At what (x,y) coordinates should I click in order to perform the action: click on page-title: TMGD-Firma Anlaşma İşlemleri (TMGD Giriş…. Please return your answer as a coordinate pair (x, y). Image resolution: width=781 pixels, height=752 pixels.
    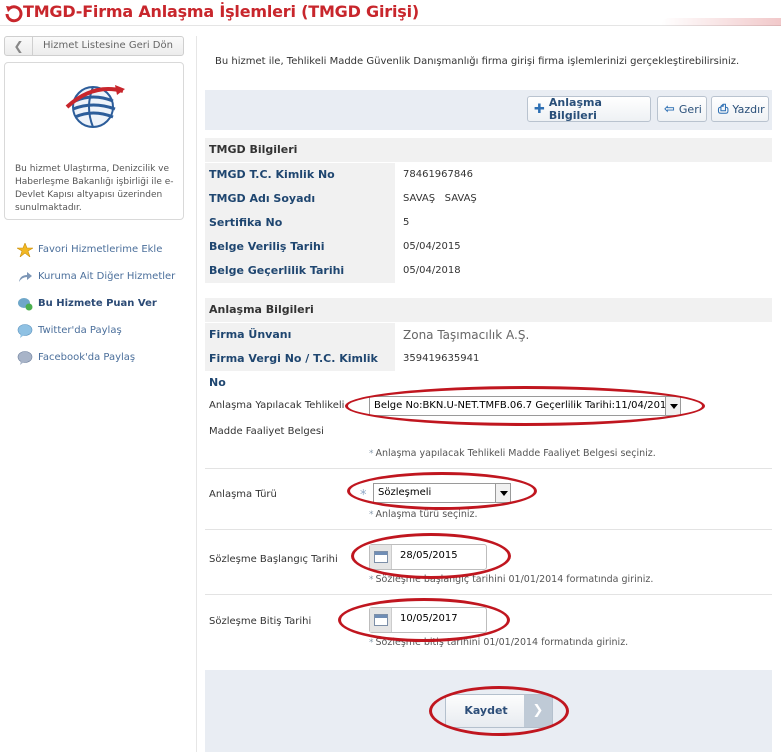
    Looking at the image, I should click on (221, 11).